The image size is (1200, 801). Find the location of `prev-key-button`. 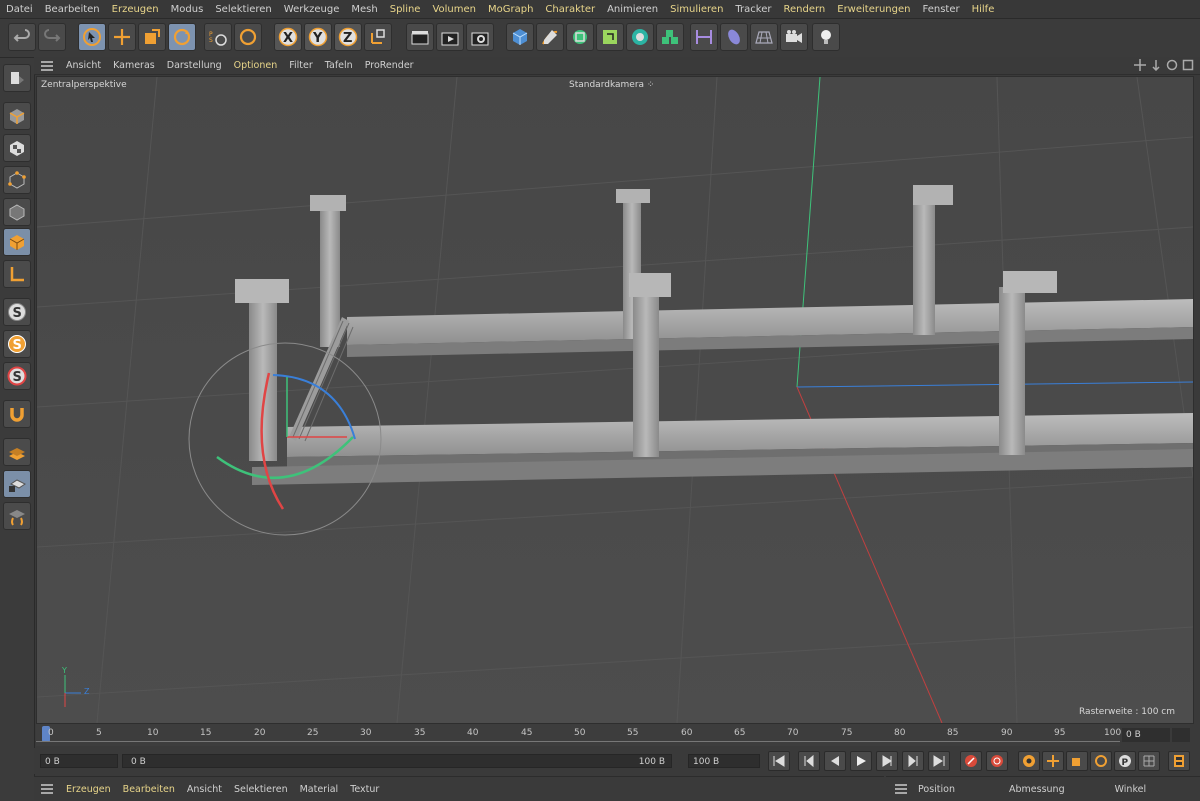

prev-key-button is located at coordinates (809, 761).